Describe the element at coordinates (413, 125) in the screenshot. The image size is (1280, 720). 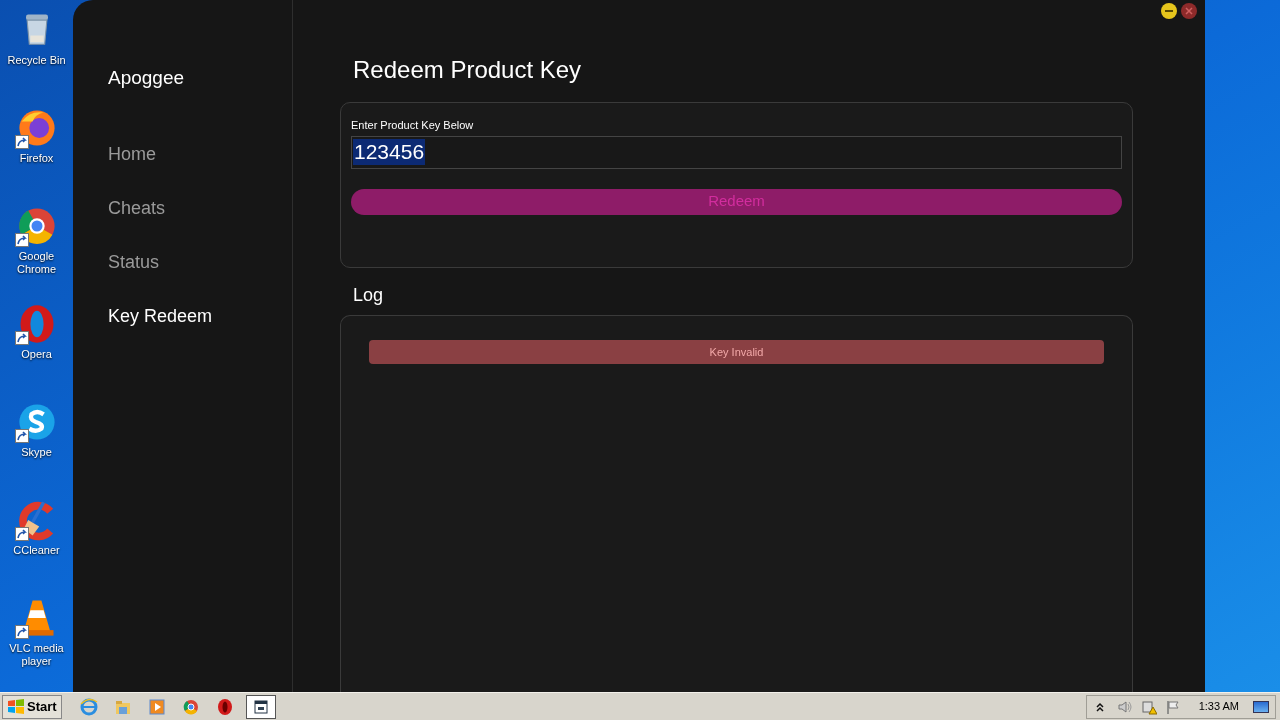
I see `field-label: Enter Product Key Below` at that location.